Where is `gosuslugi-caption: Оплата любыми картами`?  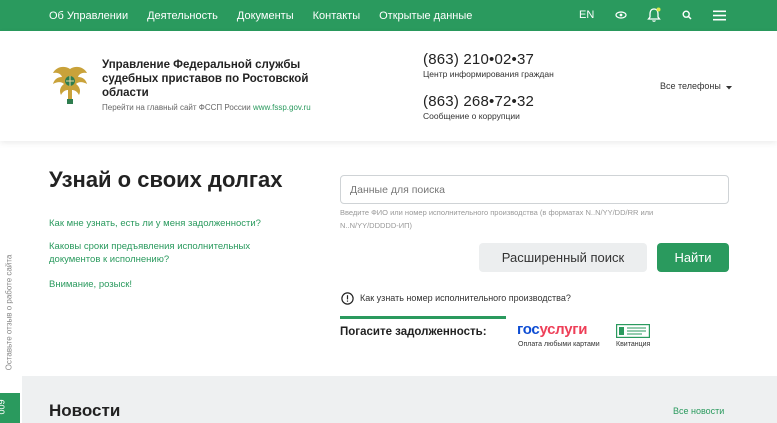 gosuslugi-caption: Оплата любыми картами is located at coordinates (559, 344).